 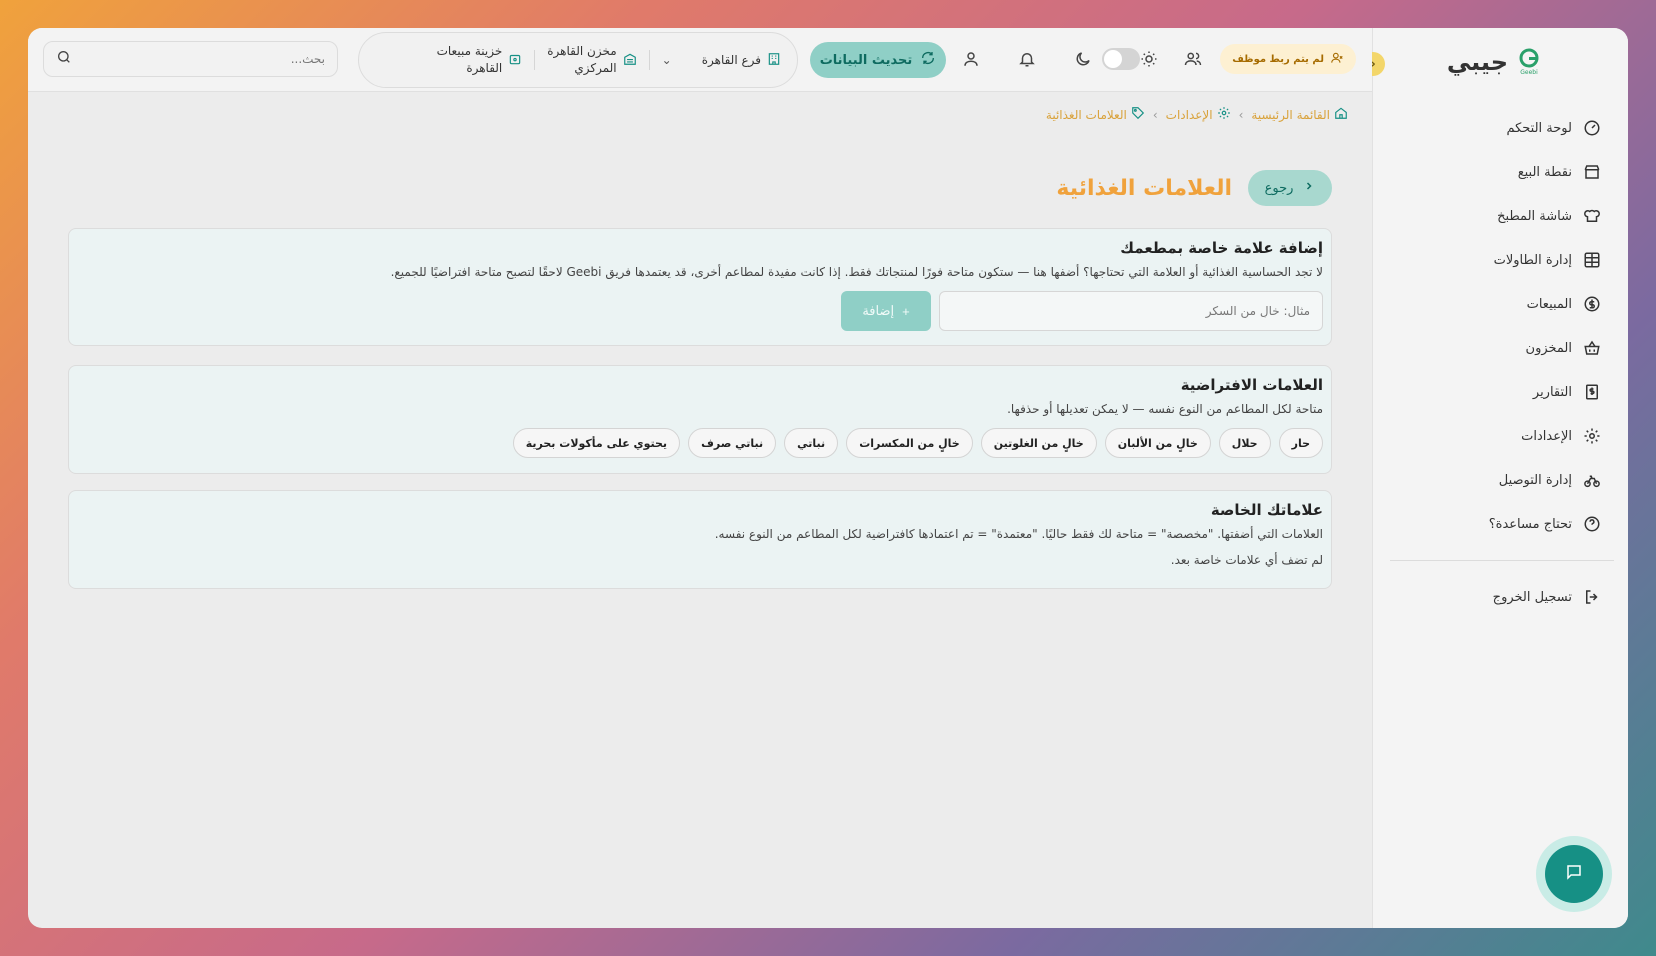 What do you see at coordinates (971, 59) in the screenshot?
I see `user-icon` at bounding box center [971, 59].